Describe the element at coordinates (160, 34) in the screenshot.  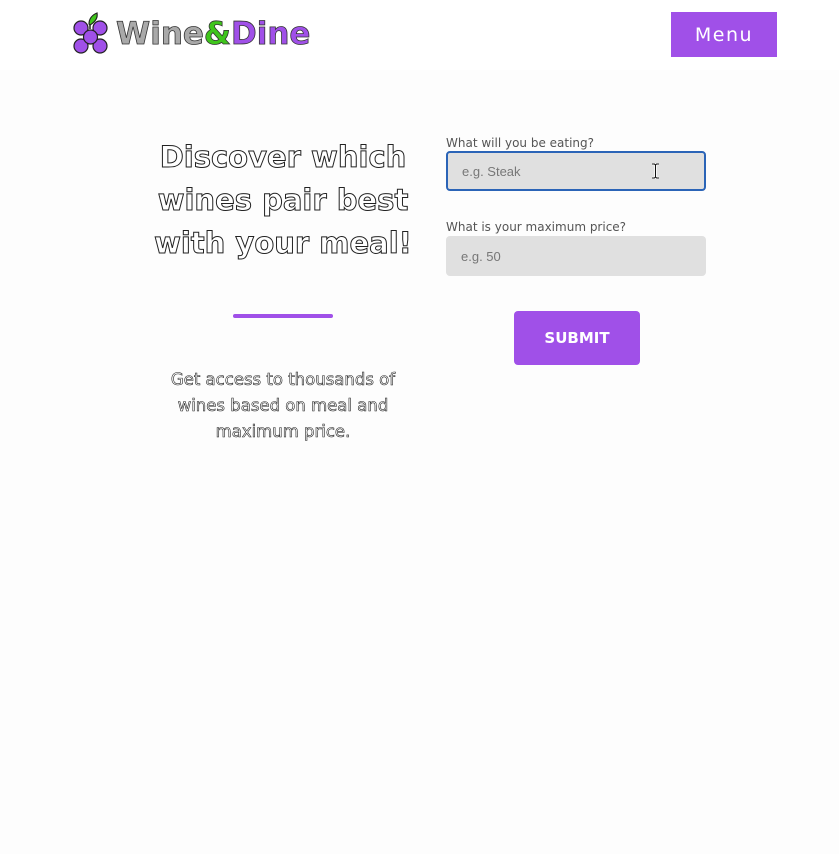
I see `logo-text-wine: Wine` at that location.